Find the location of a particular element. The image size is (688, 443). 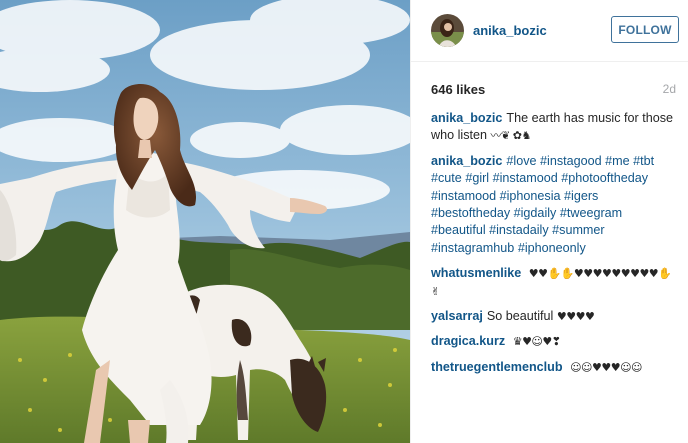

hashtag-link: #tbt is located at coordinates (643, 161).